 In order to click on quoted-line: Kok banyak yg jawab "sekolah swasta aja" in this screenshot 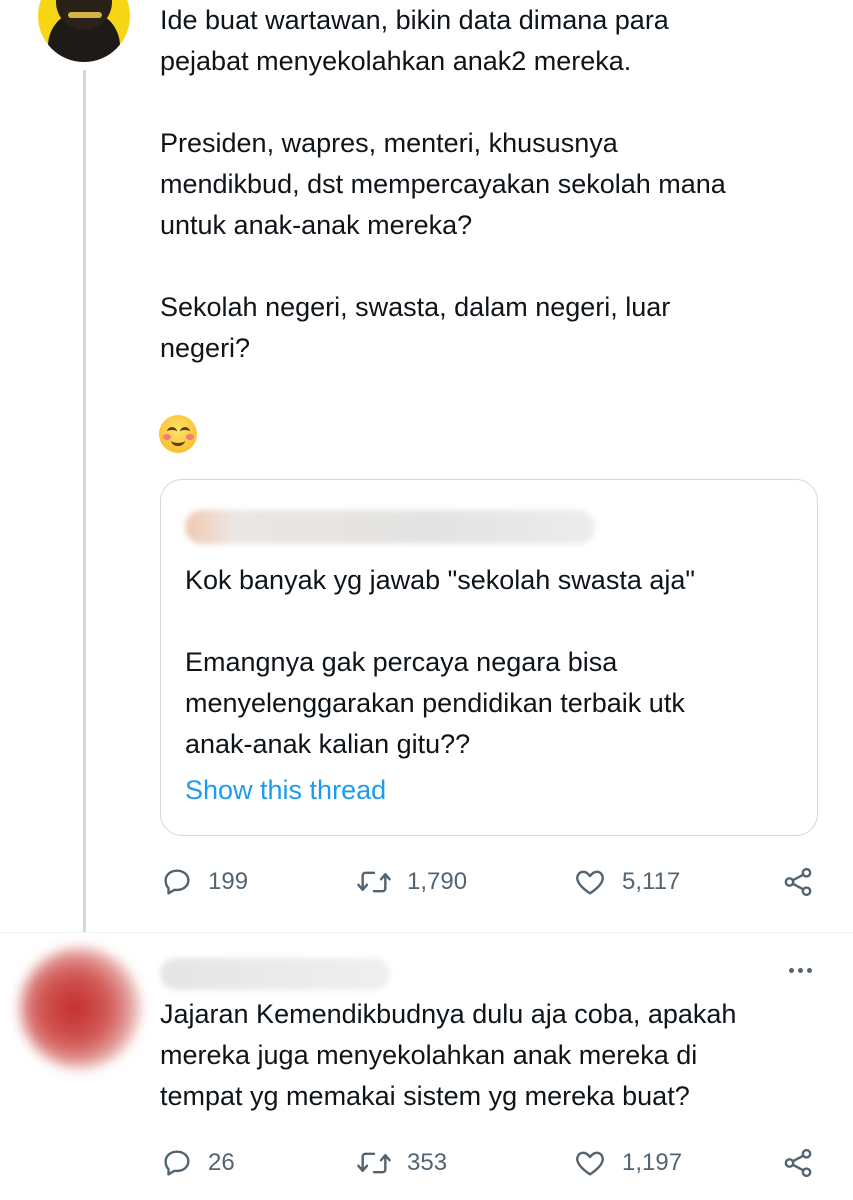, I will do `click(440, 580)`.